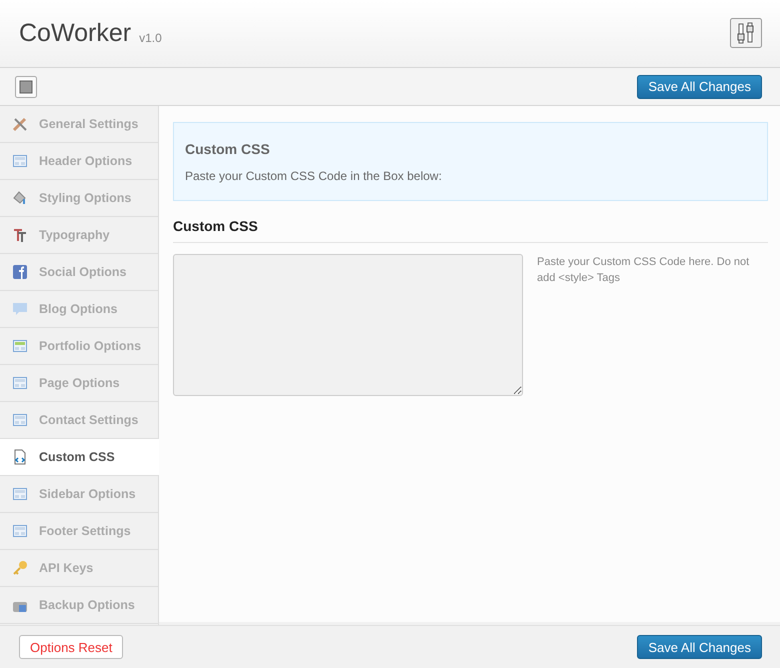  Describe the element at coordinates (26, 87) in the screenshot. I see `layout-toggle-icon` at that location.